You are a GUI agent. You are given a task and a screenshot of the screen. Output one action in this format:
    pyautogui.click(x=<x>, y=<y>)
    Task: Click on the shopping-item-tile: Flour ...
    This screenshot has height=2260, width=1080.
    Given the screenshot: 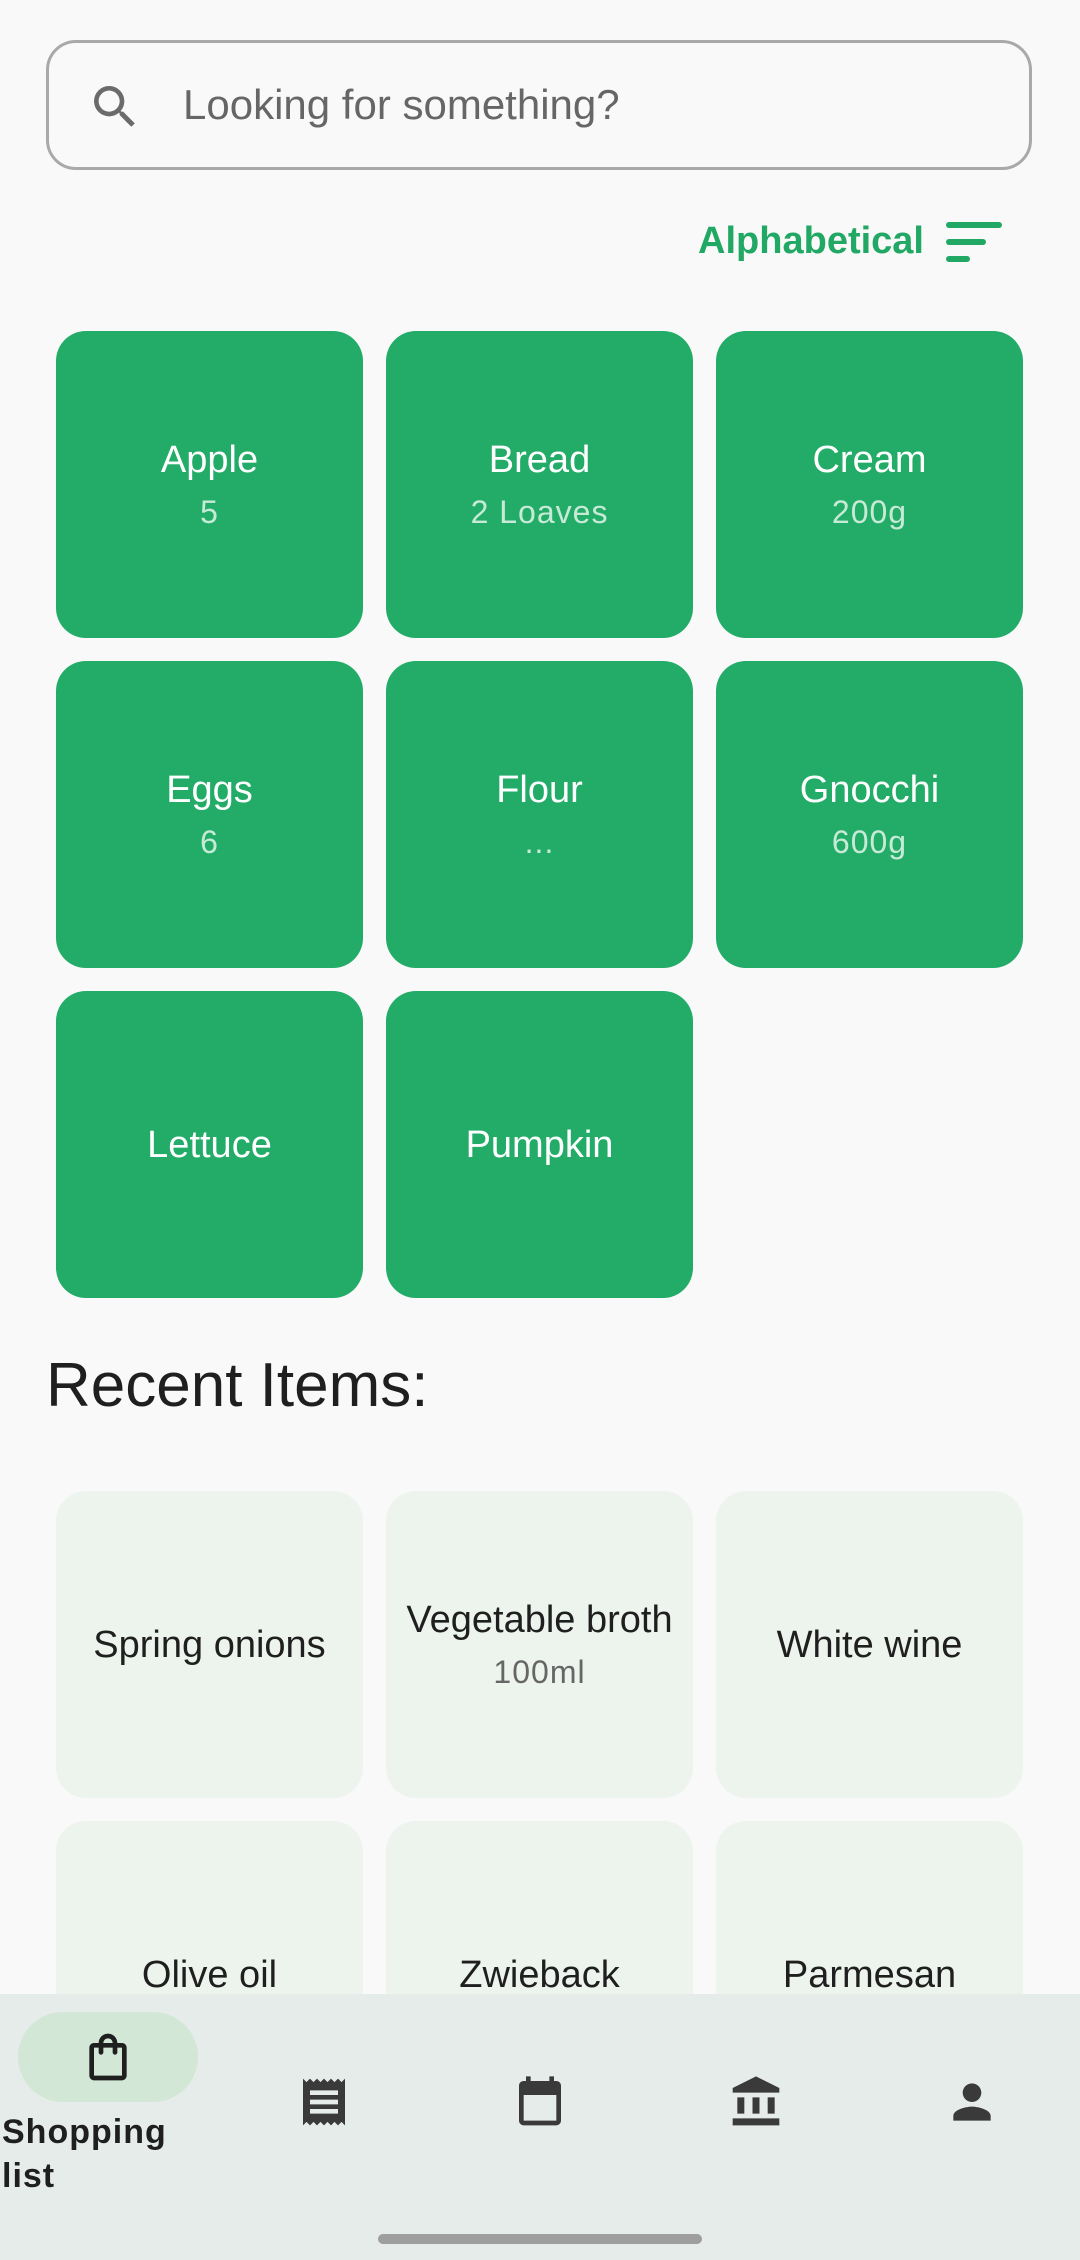 What is the action you would take?
    pyautogui.click(x=539, y=814)
    